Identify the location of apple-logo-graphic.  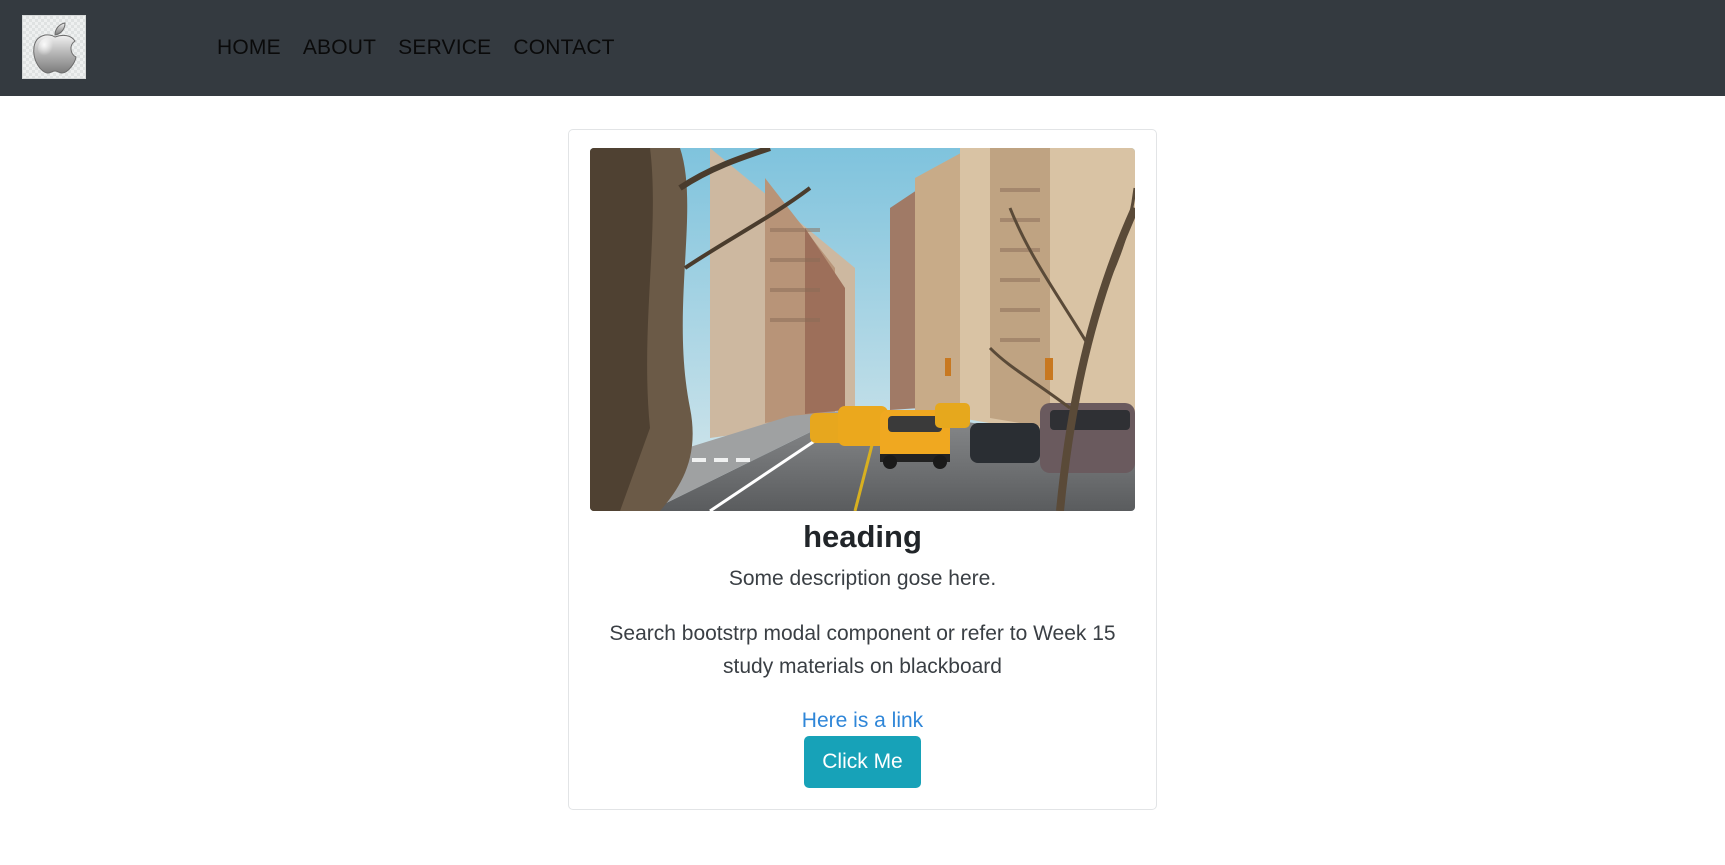
(55, 48).